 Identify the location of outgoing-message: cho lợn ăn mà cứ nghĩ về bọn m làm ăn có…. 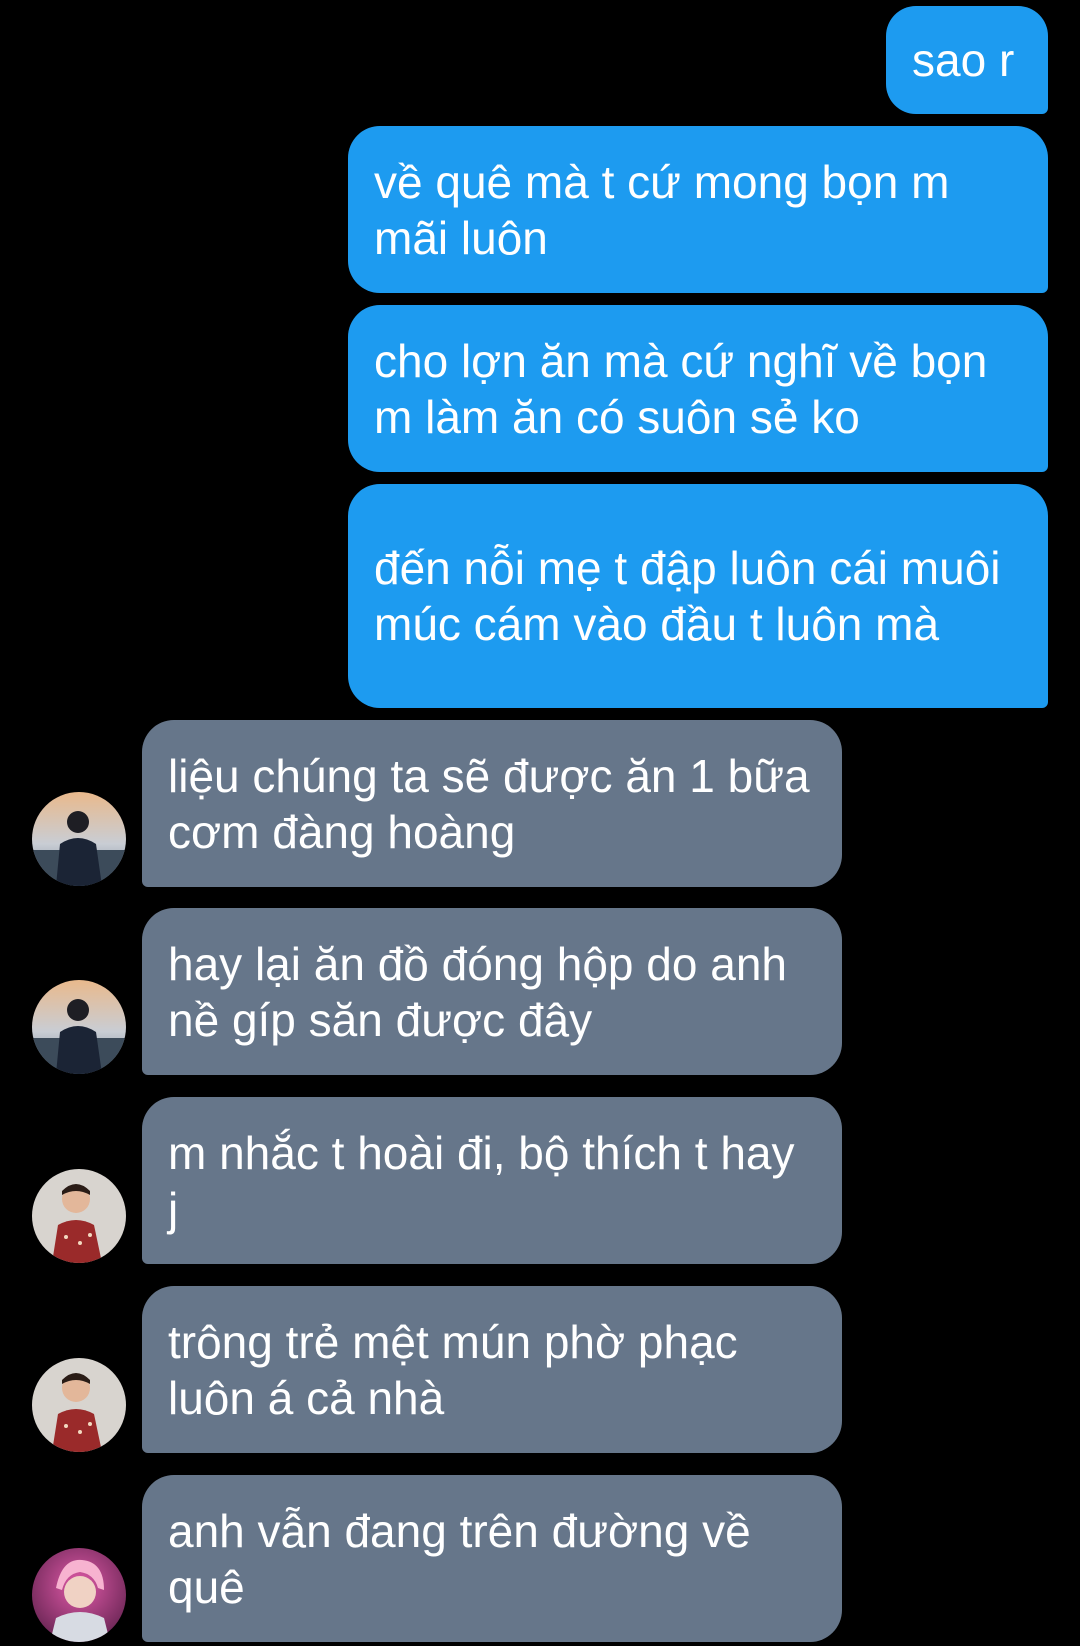
(698, 388).